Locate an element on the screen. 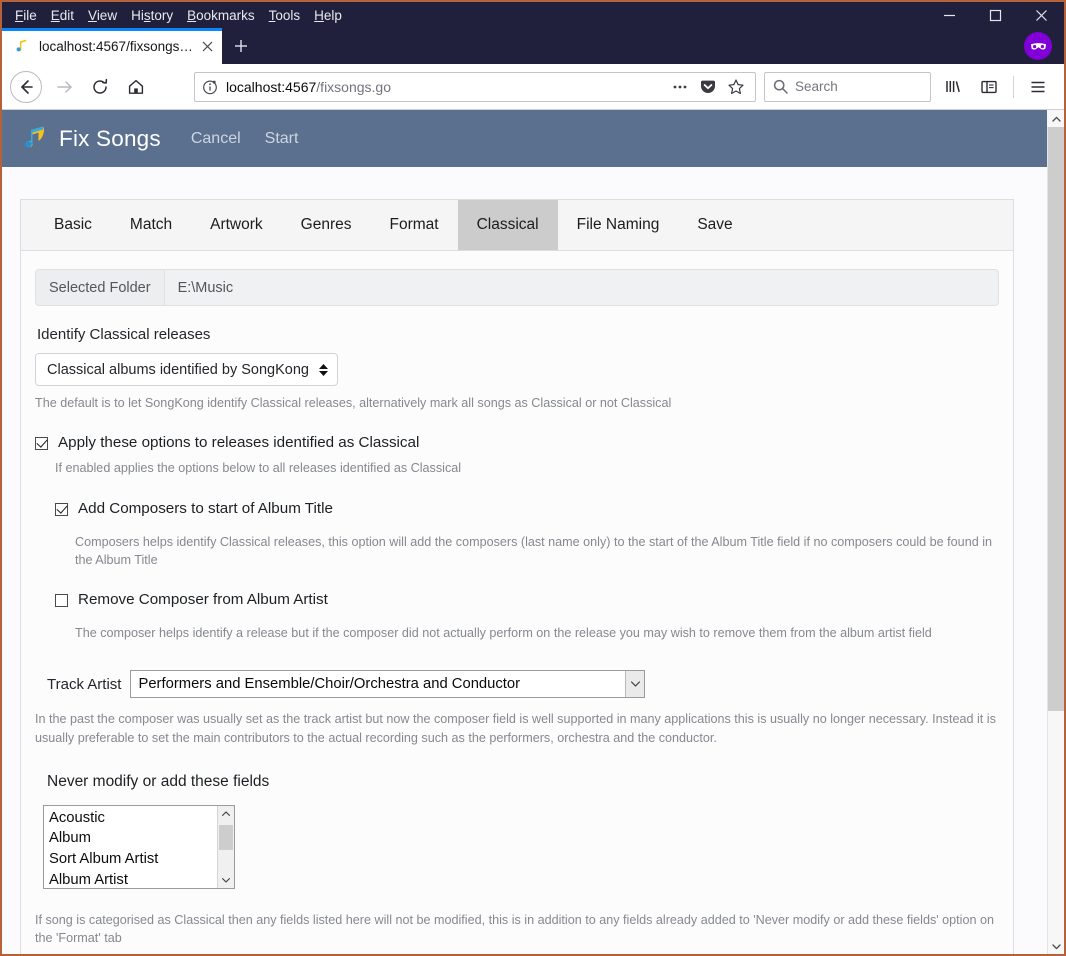 The image size is (1066, 956). window-controls is located at coordinates (995, 15).